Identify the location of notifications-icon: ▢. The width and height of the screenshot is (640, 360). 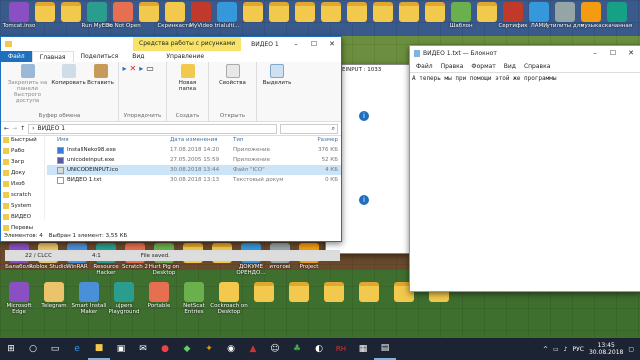
(631, 349).